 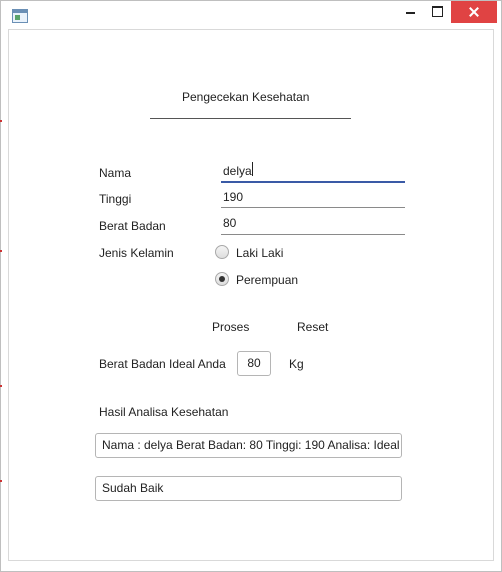 What do you see at coordinates (312, 327) in the screenshot?
I see `reset-button: Reset` at bounding box center [312, 327].